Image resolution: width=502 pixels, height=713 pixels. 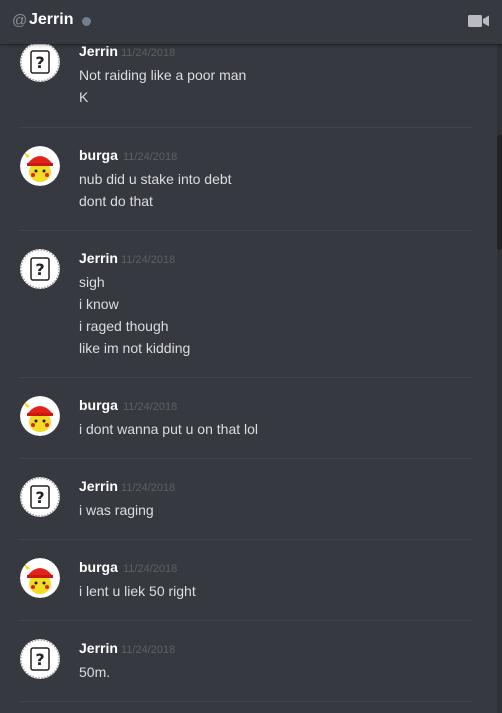 What do you see at coordinates (51, 20) in the screenshot?
I see `dm-recipient-name: Jerrin` at bounding box center [51, 20].